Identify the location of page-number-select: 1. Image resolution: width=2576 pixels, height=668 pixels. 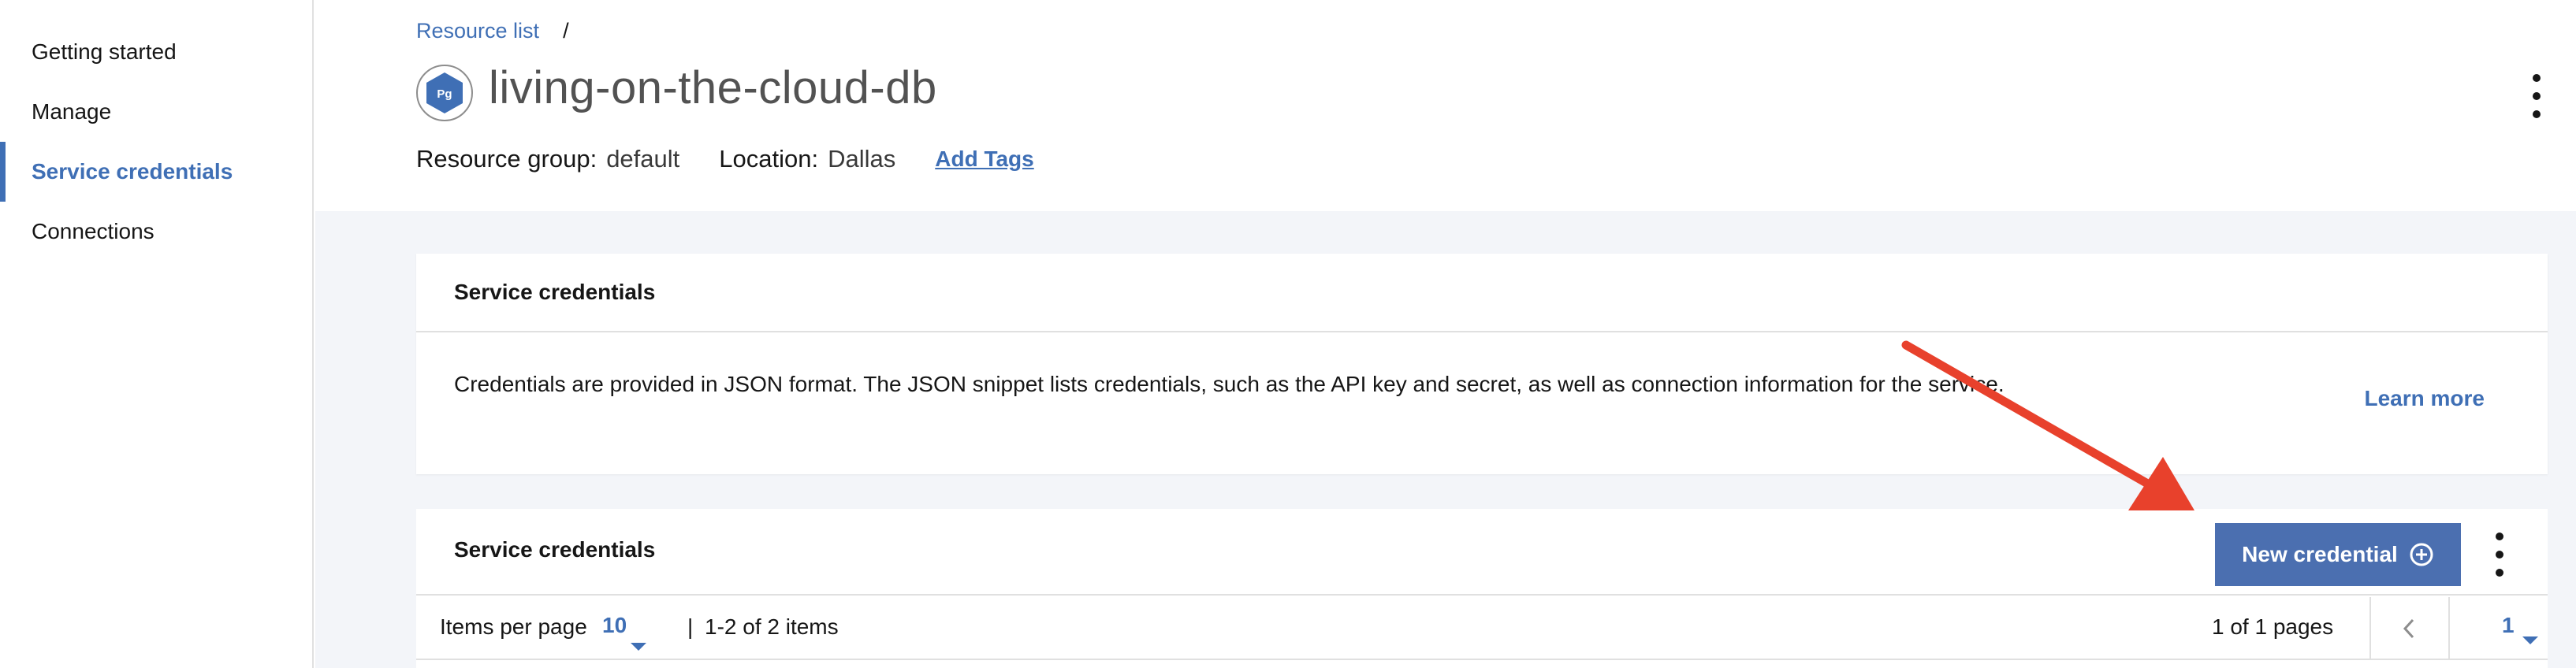
(2518, 628).